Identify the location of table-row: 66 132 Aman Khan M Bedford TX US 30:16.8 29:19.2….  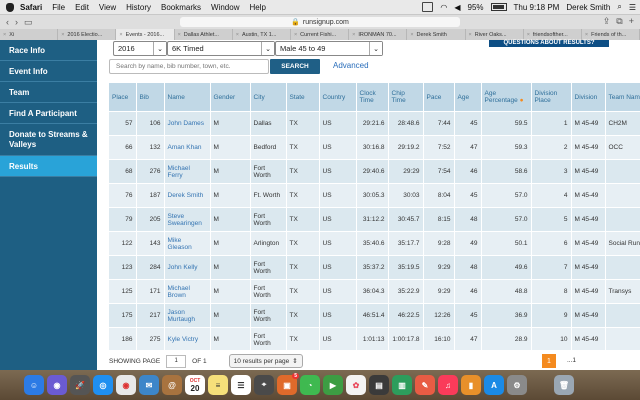
(374, 147).